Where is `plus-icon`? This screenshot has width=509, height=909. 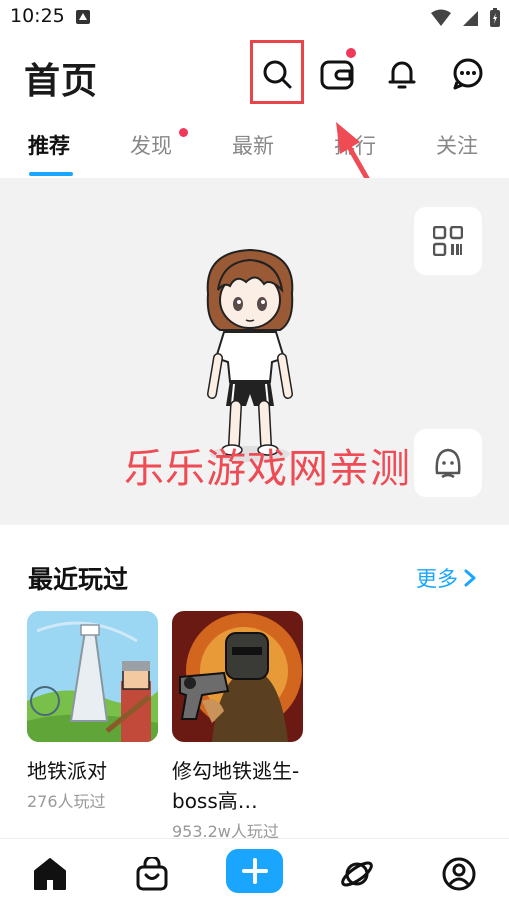
plus-icon is located at coordinates (254, 871).